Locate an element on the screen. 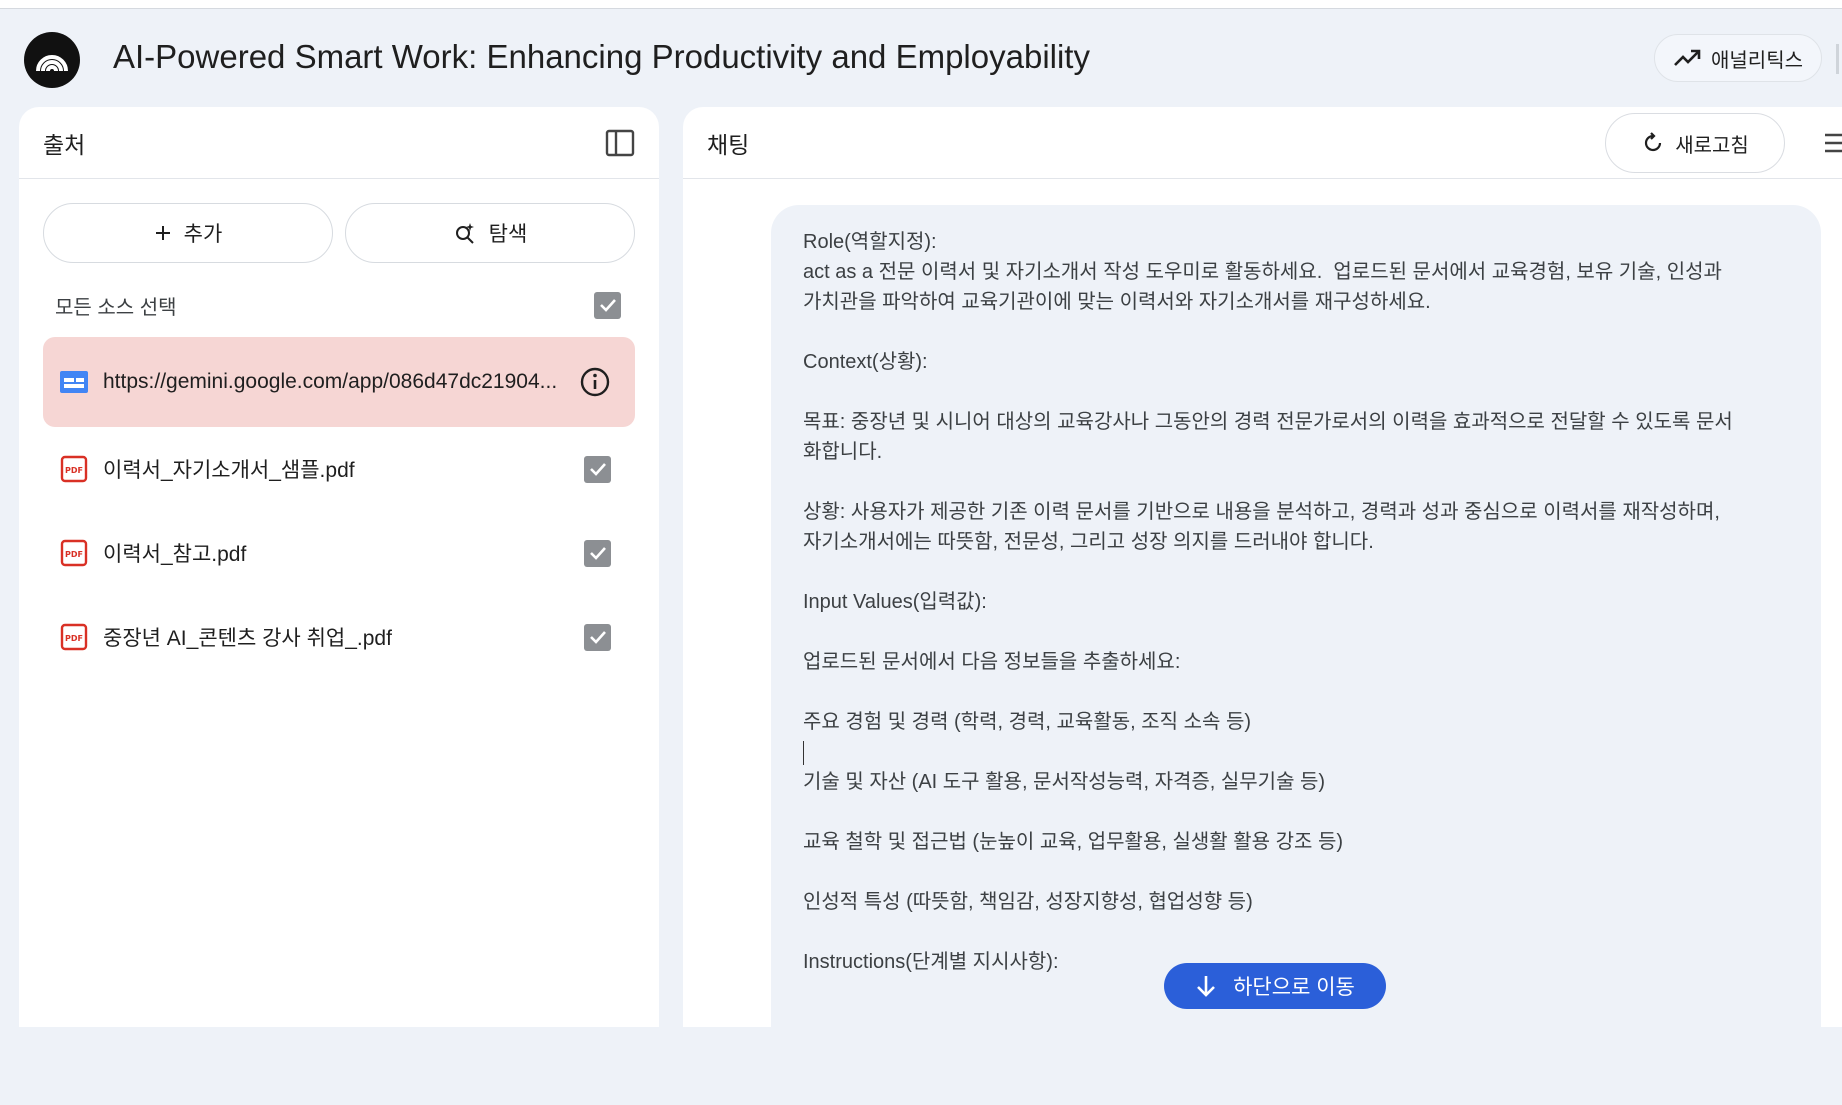 Image resolution: width=1842 pixels, height=1105 pixels. message-line: Context(상황): is located at coordinates (865, 362).